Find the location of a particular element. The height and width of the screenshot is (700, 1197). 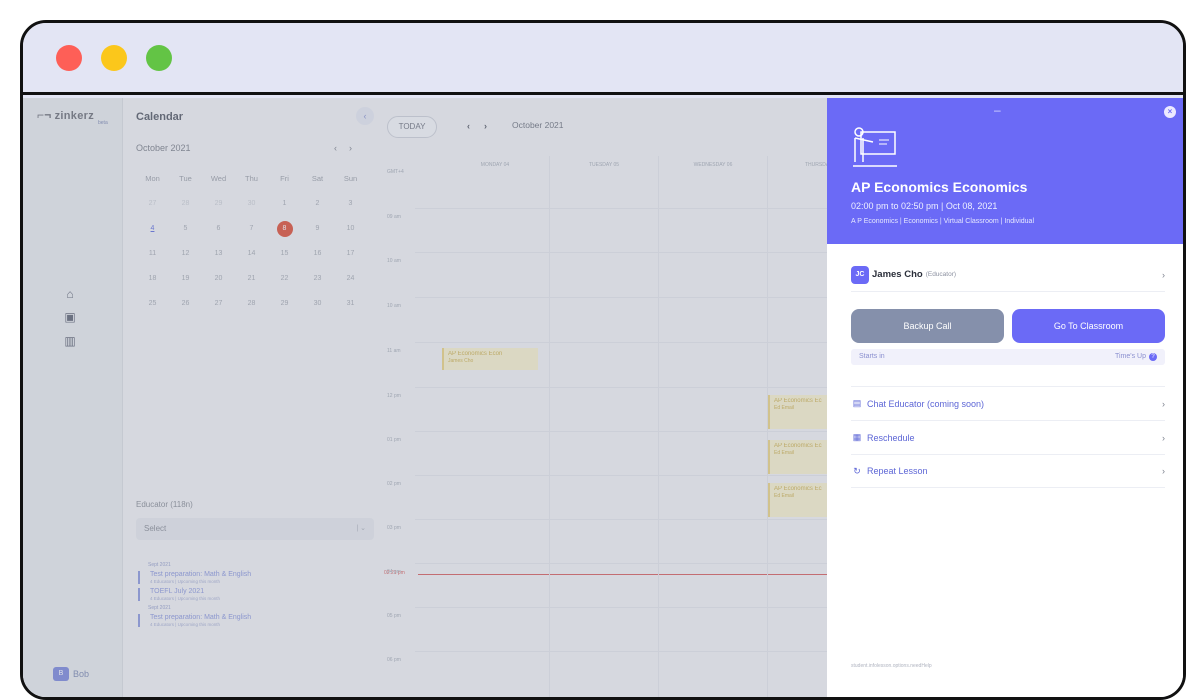

weekday-label: Sun is located at coordinates (350, 178).